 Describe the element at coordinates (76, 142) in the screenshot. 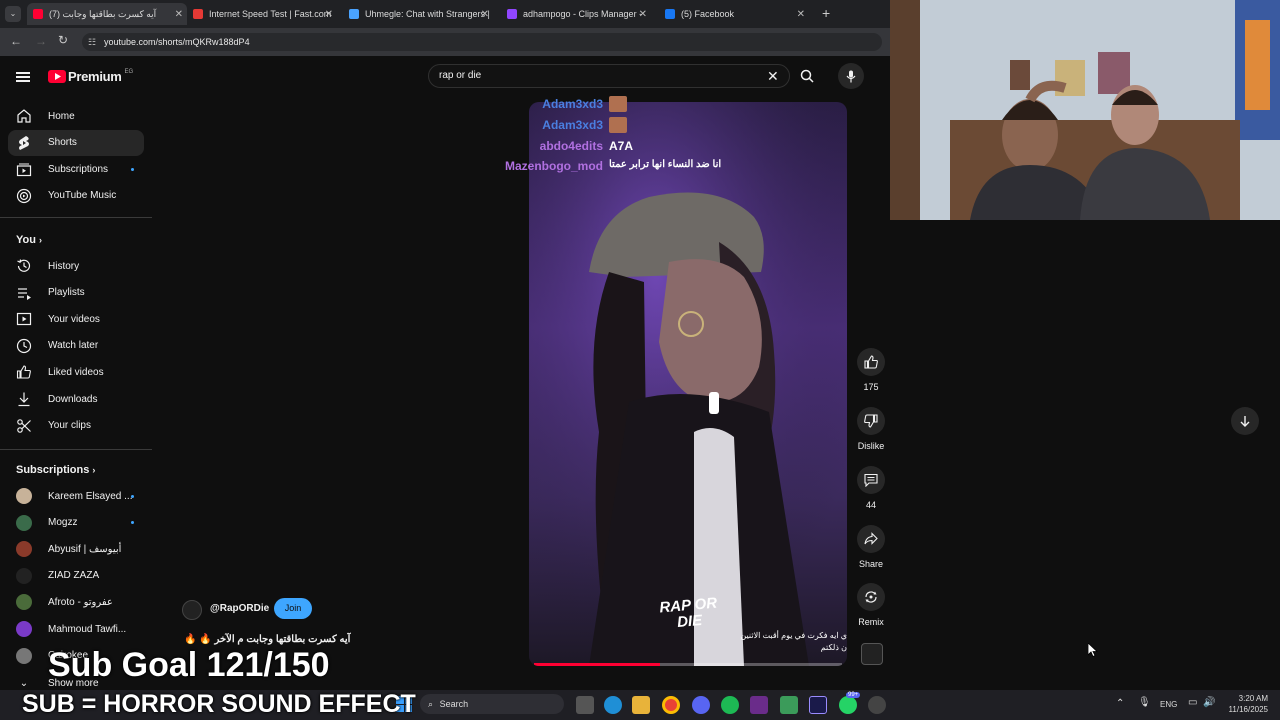

I see `sidebar-item: Shorts` at that location.